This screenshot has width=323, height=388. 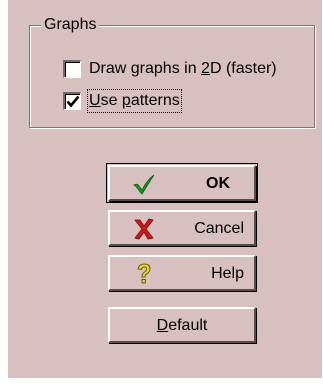 I want to click on default-button: Default, so click(x=182, y=325).